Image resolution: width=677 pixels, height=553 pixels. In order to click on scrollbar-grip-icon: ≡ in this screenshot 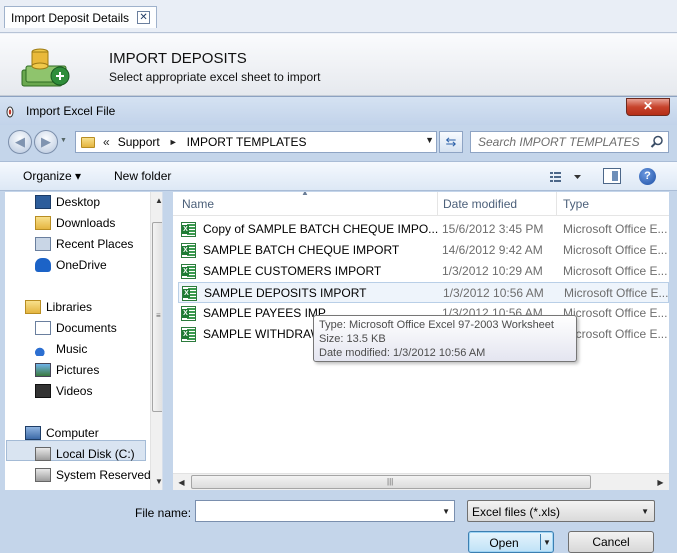, I will do `click(158, 315)`.